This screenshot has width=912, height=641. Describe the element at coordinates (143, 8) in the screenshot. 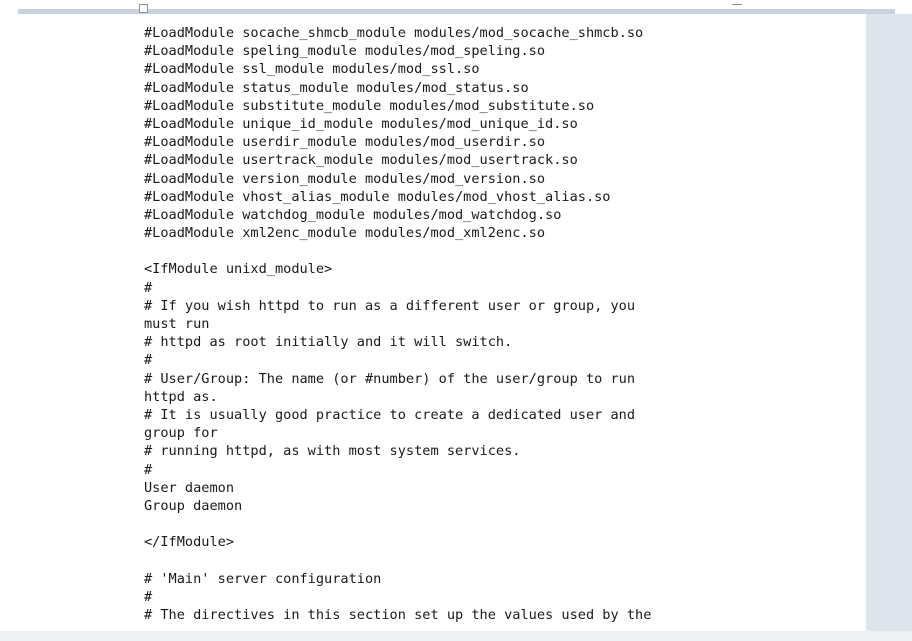

I see `checkbox-icon` at that location.